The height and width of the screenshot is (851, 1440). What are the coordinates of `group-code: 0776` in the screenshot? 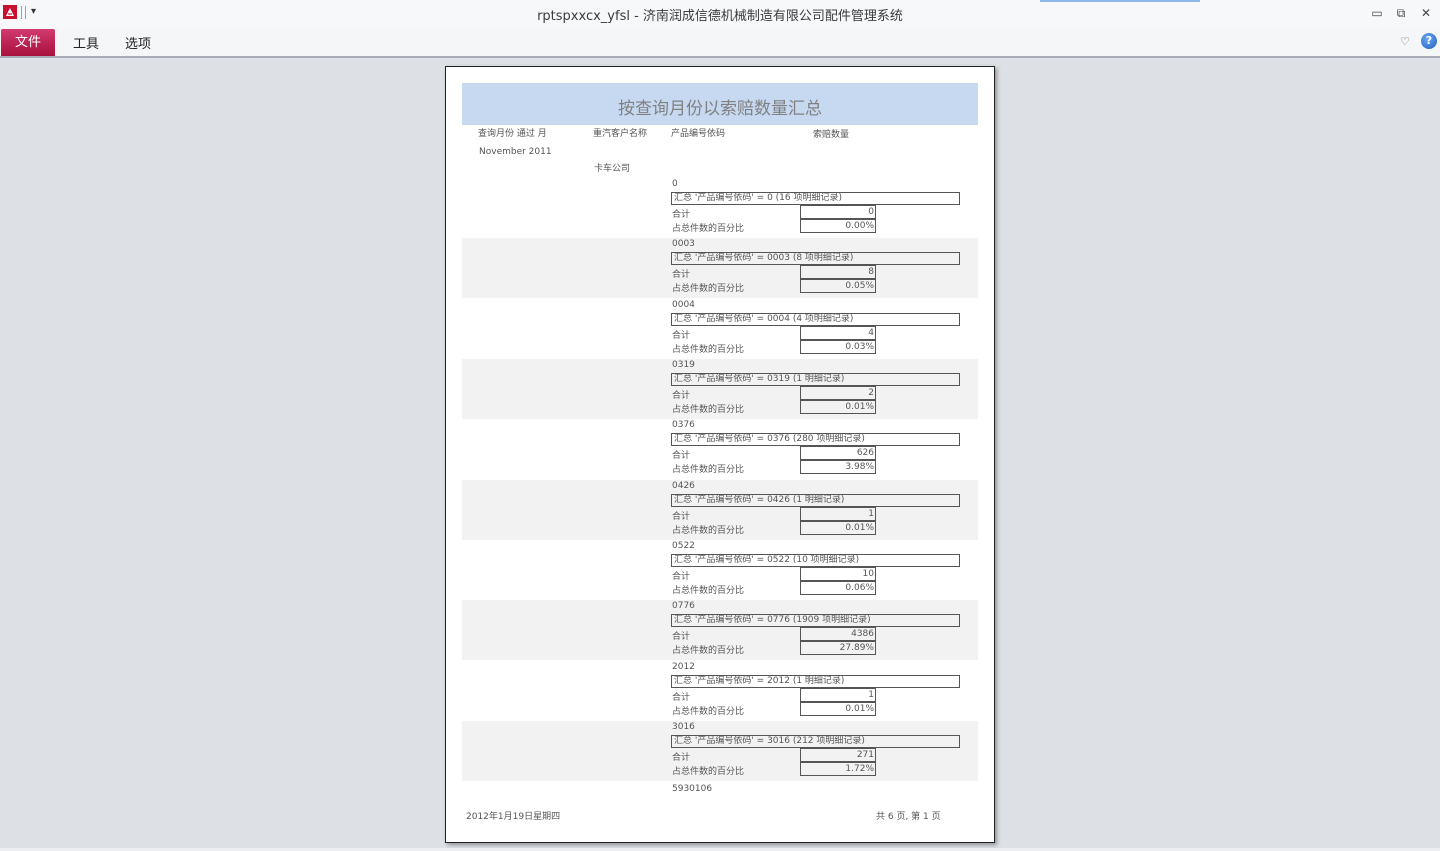 It's located at (683, 606).